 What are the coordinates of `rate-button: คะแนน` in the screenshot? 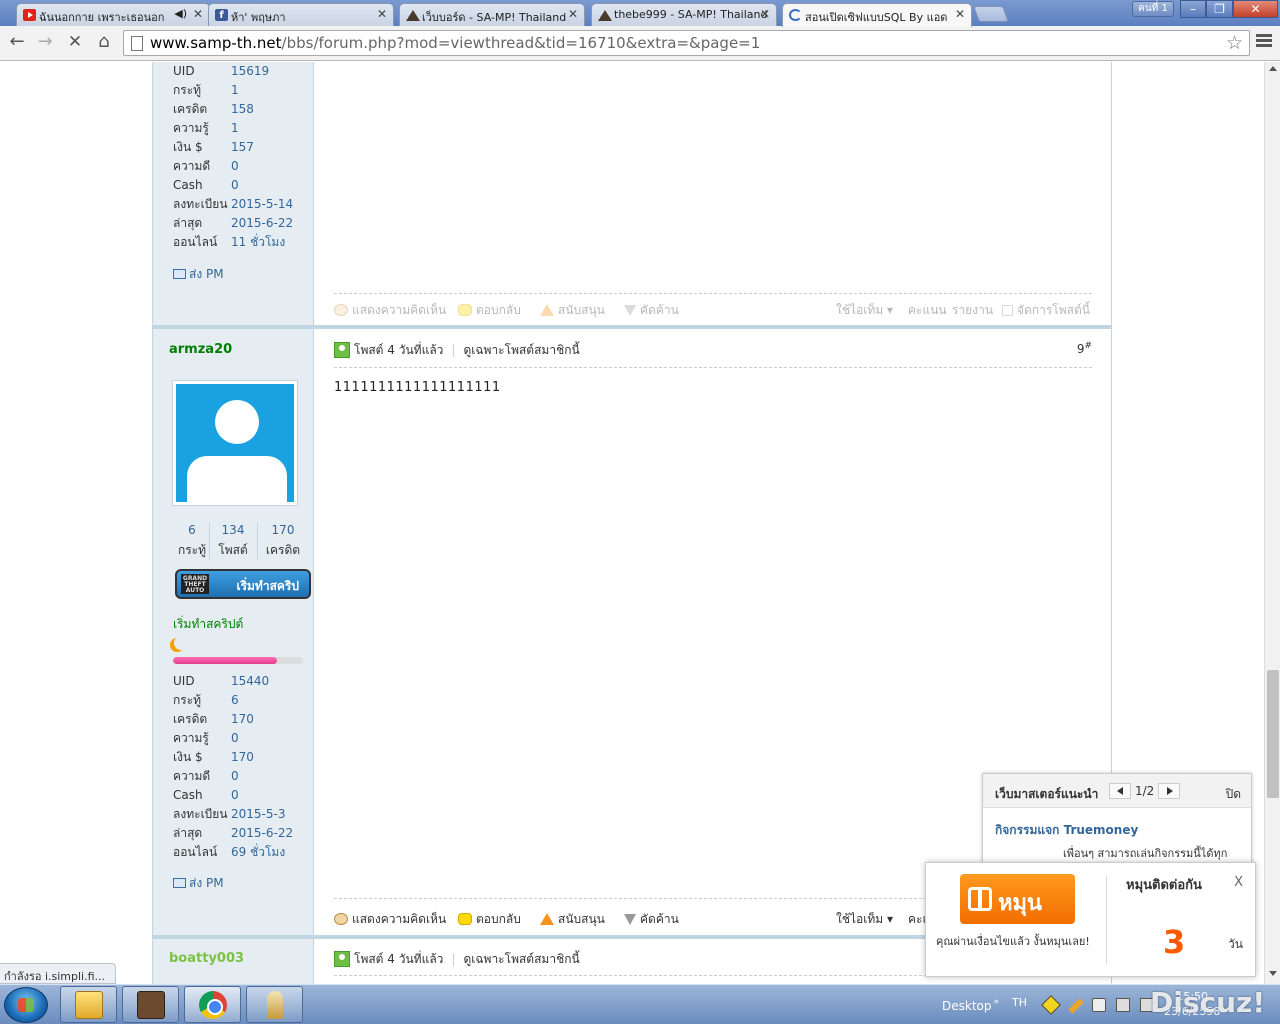 It's located at (927, 310).